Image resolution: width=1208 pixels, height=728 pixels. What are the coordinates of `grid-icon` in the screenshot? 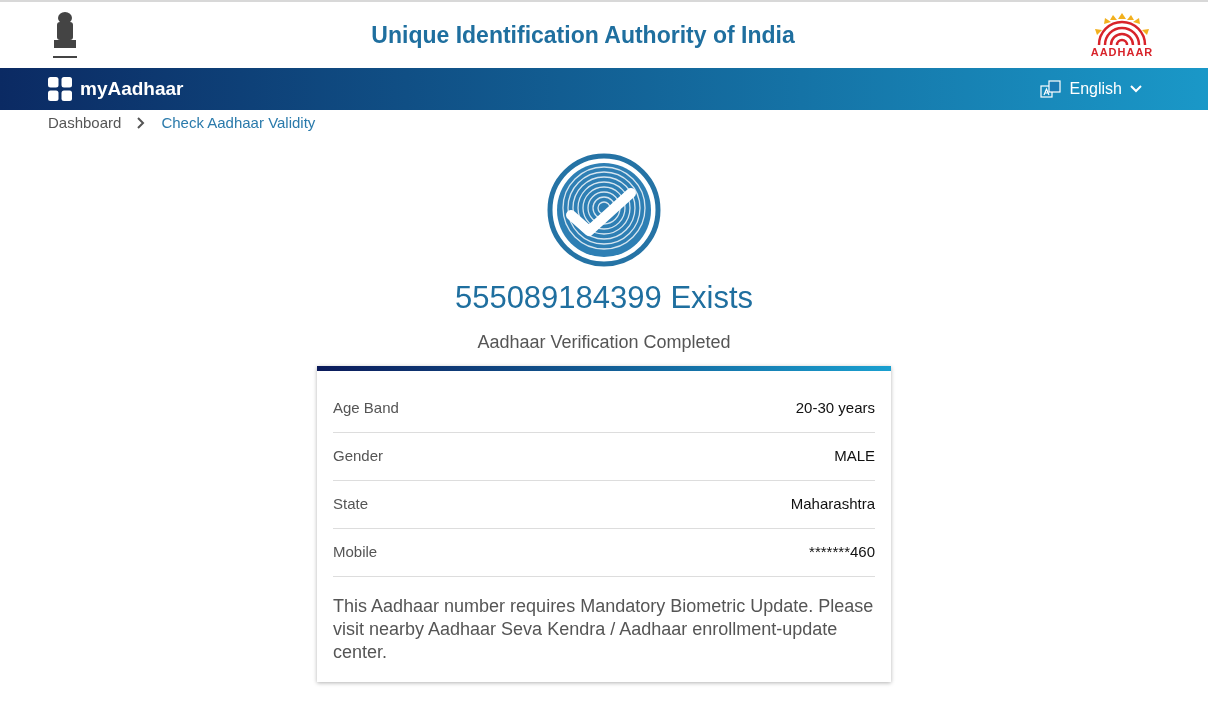 It's located at (60, 89).